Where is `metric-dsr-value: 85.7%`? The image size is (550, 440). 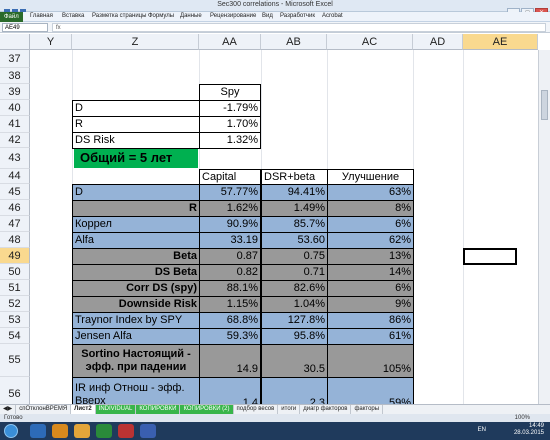 metric-dsr-value: 85.7% is located at coordinates (294, 224).